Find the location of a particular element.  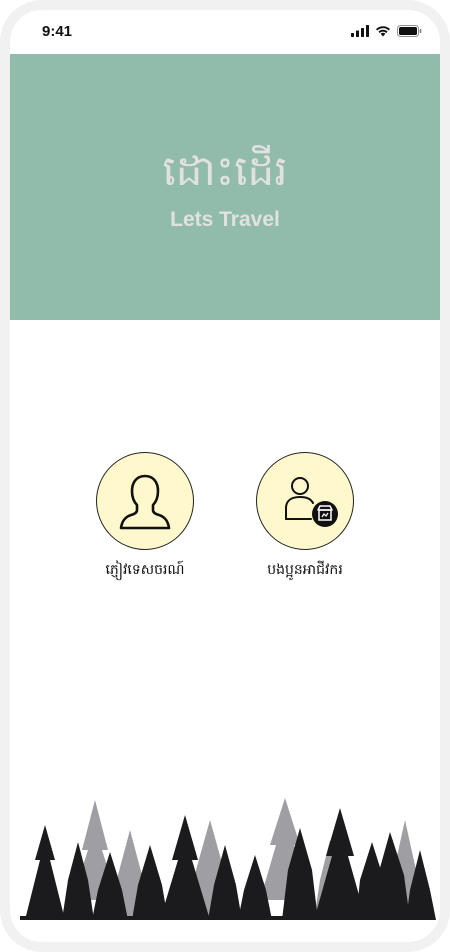

pine-forest-illustration is located at coordinates (228, 859).